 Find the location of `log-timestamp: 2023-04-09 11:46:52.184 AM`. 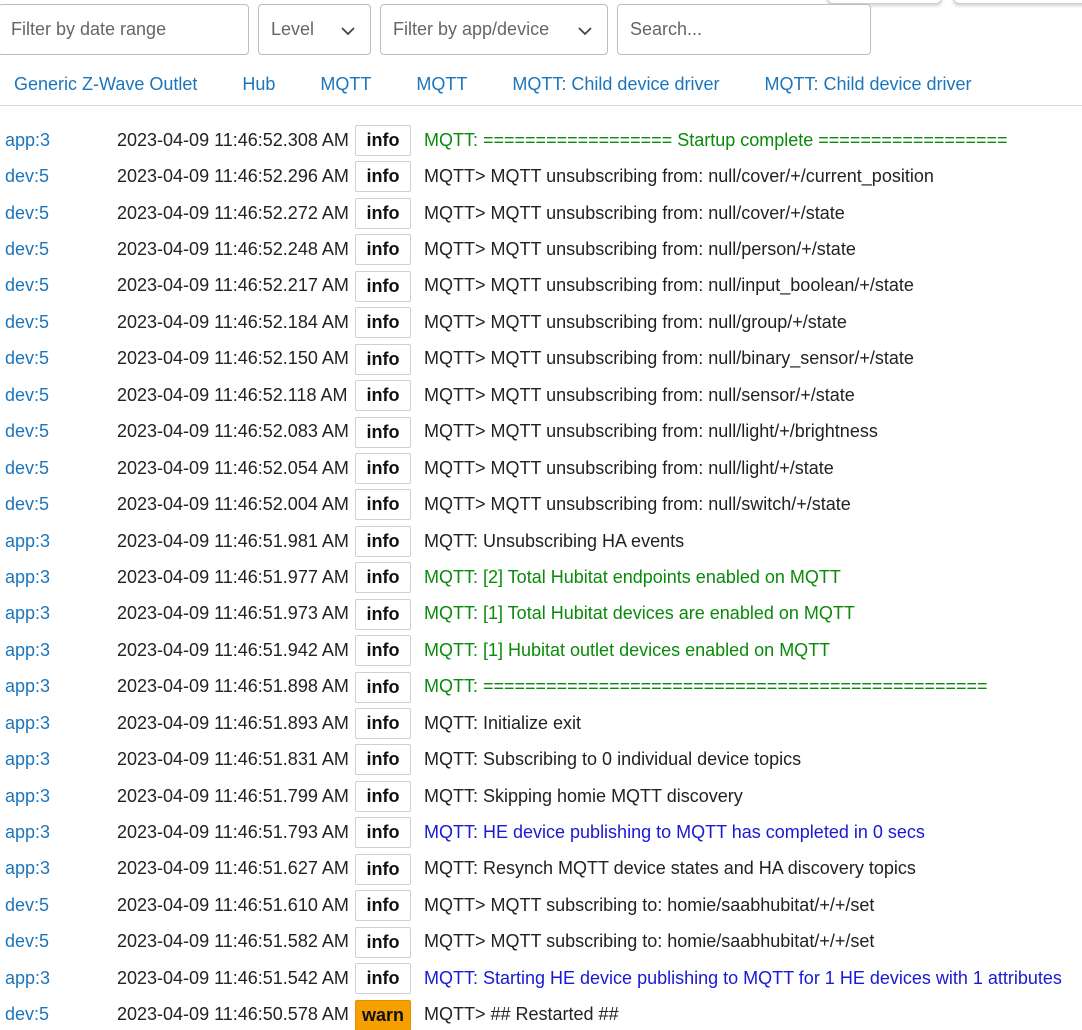

log-timestamp: 2023-04-09 11:46:52.184 AM is located at coordinates (233, 321).